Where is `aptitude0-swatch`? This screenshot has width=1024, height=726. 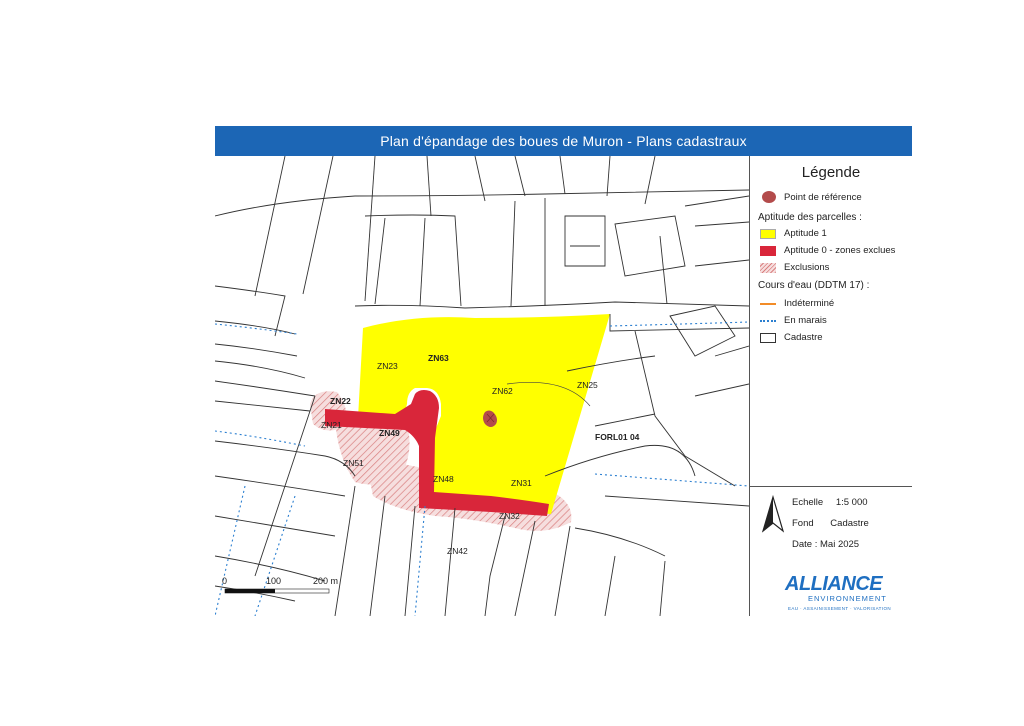 aptitude0-swatch is located at coordinates (768, 250).